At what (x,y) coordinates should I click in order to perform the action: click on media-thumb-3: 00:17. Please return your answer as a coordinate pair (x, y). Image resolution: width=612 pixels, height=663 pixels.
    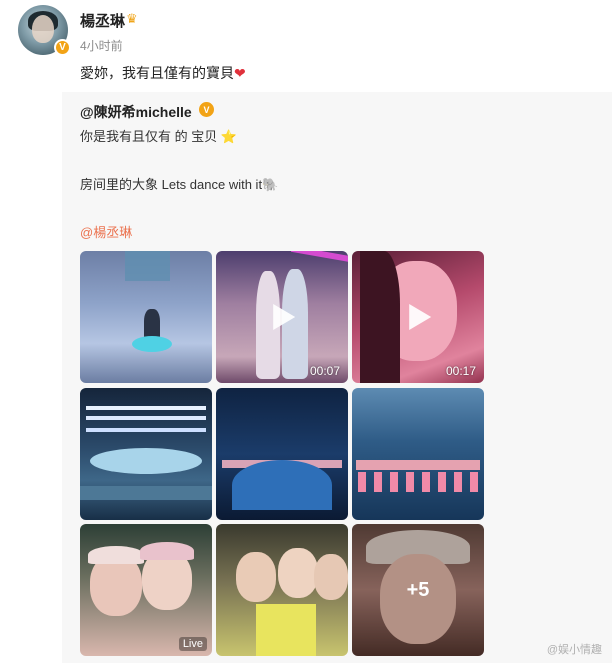
    Looking at the image, I should click on (418, 317).